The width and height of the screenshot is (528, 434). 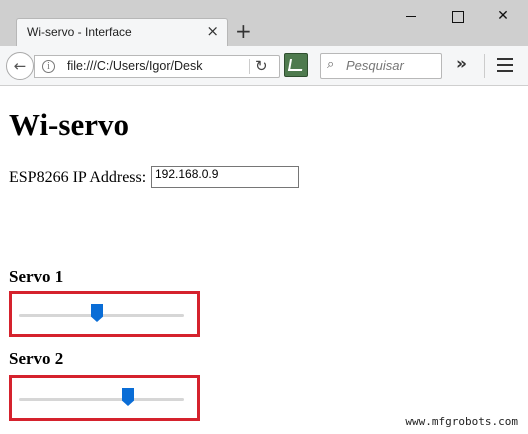 What do you see at coordinates (212, 31) in the screenshot?
I see `close-icon: ×` at bounding box center [212, 31].